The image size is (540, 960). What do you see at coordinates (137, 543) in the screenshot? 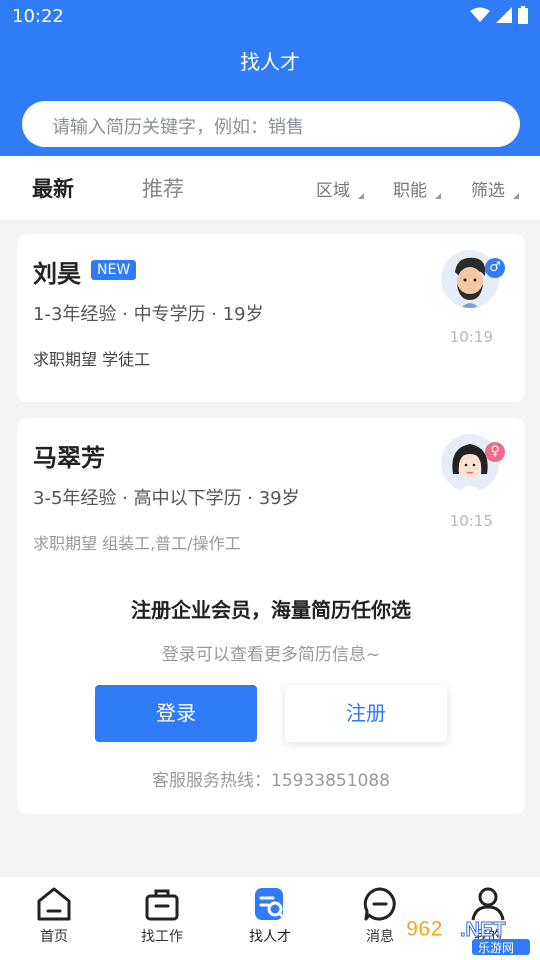
I see `job-expectation: 求职期望 组装工,普工/操作工` at bounding box center [137, 543].